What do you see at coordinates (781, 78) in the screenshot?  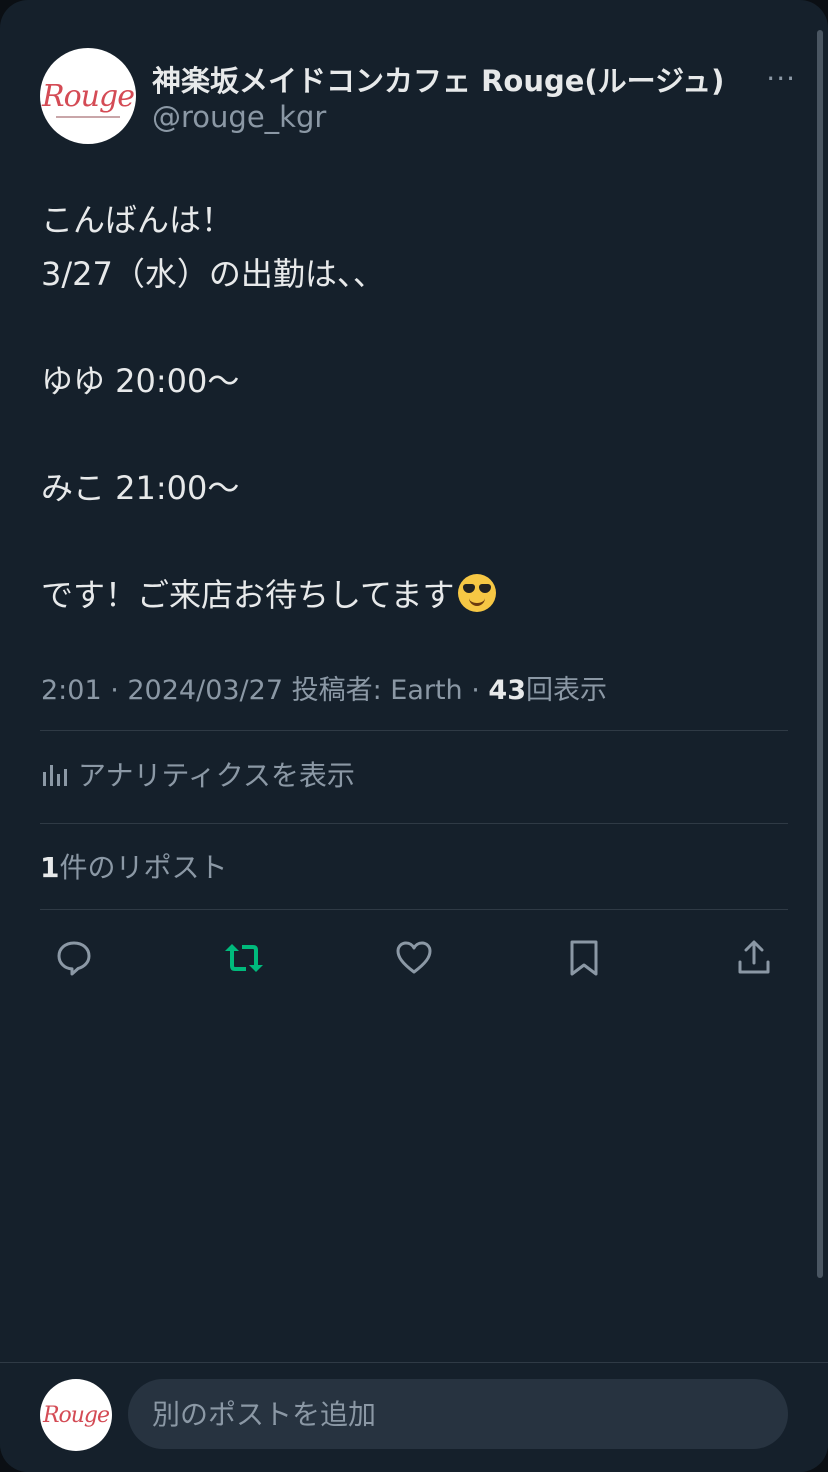 I see `more-options-icon: ···` at bounding box center [781, 78].